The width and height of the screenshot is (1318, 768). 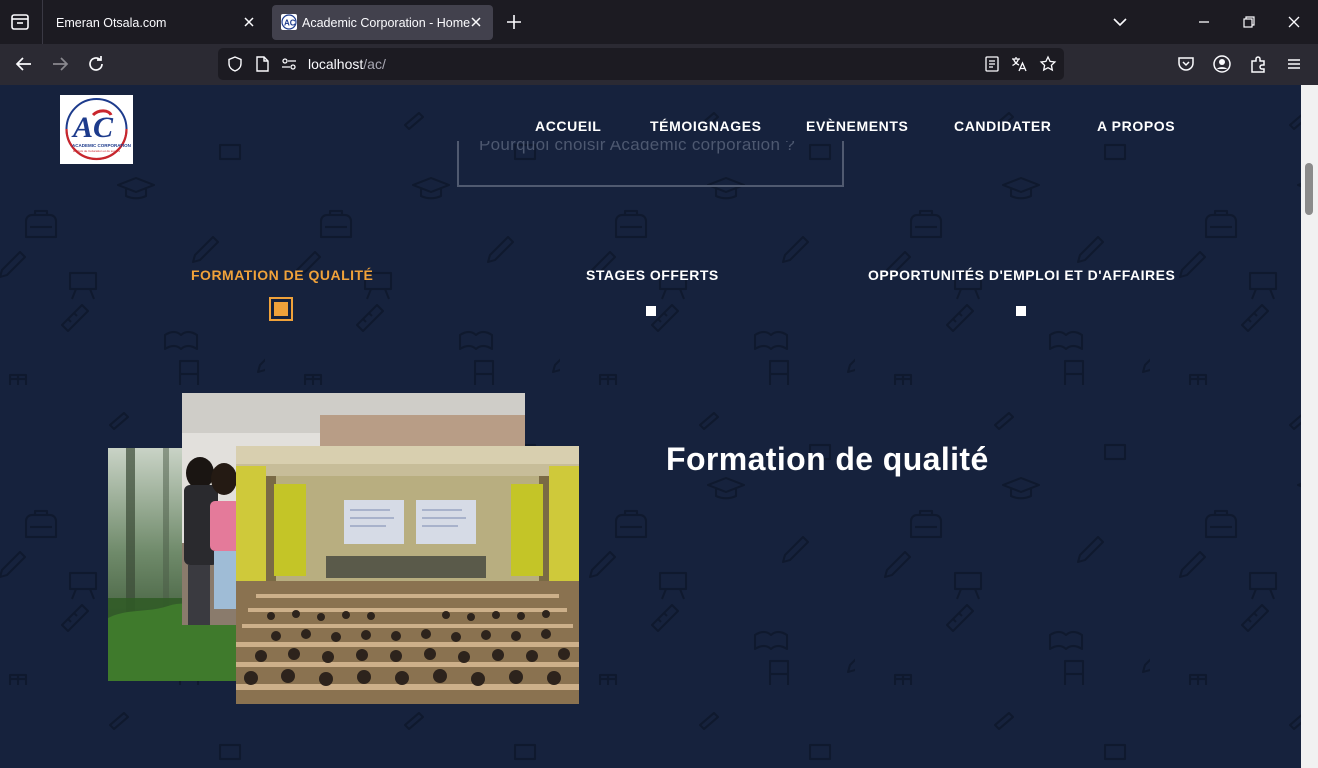 I want to click on tab-title: Emeran Otsala.com, so click(x=111, y=23).